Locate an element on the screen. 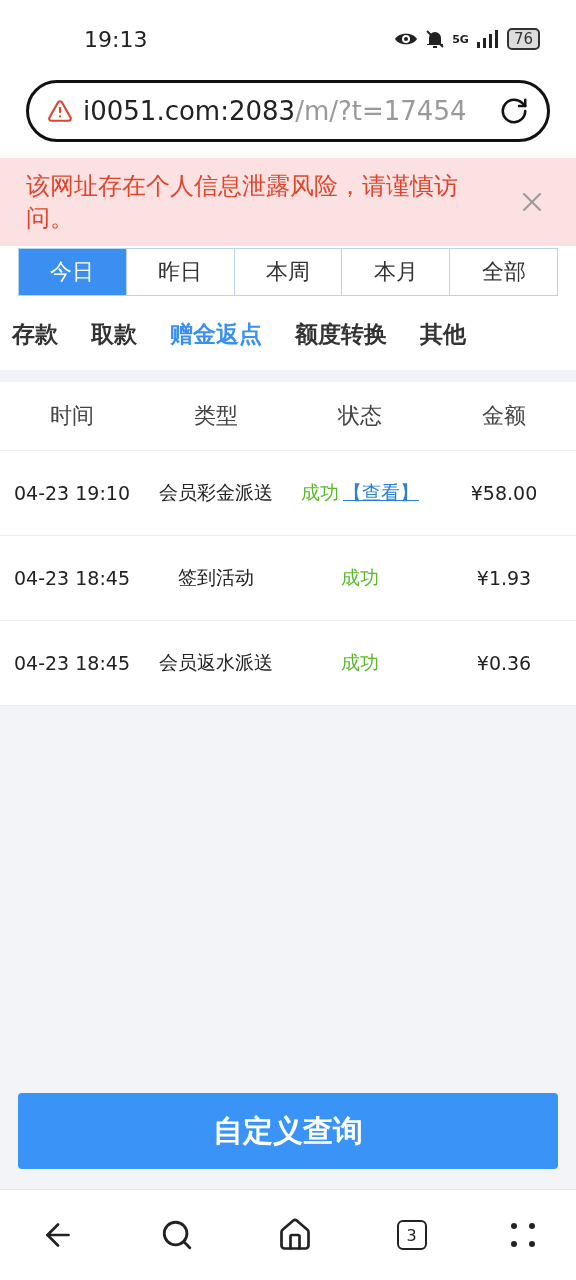 The image size is (576, 1280). bell-off-icon is located at coordinates (435, 39).